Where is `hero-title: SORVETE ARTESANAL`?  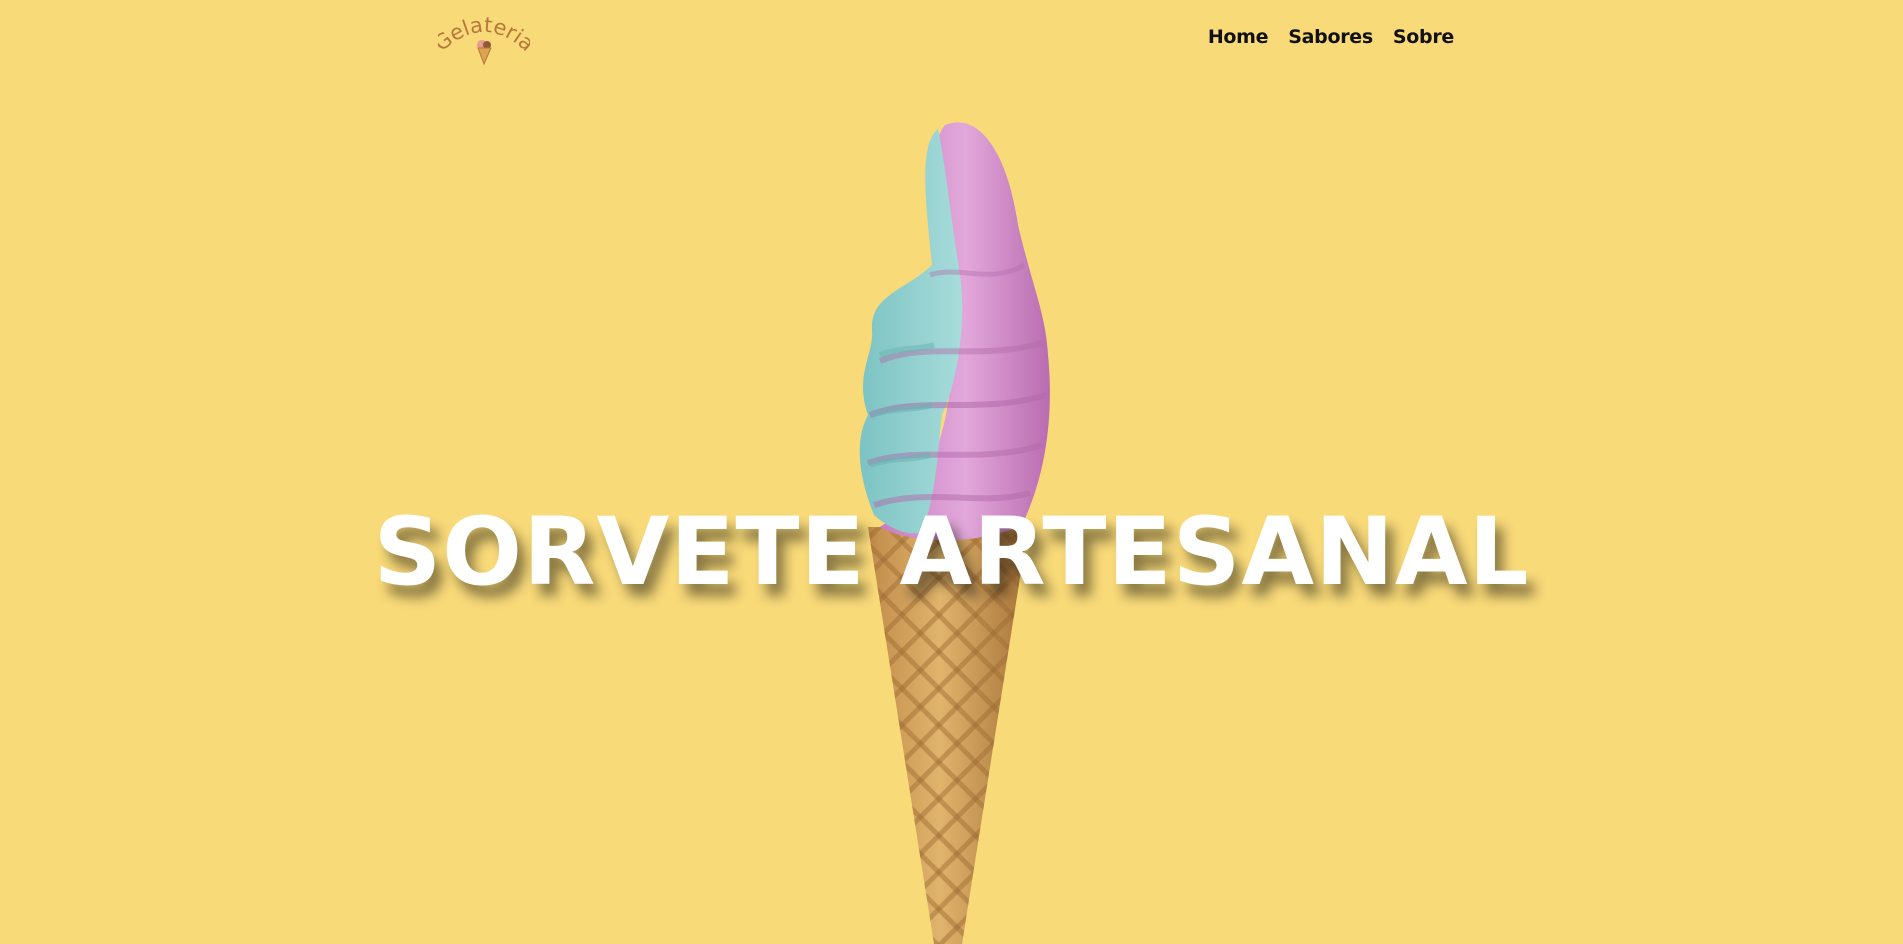 hero-title: SORVETE ARTESANAL is located at coordinates (951, 552).